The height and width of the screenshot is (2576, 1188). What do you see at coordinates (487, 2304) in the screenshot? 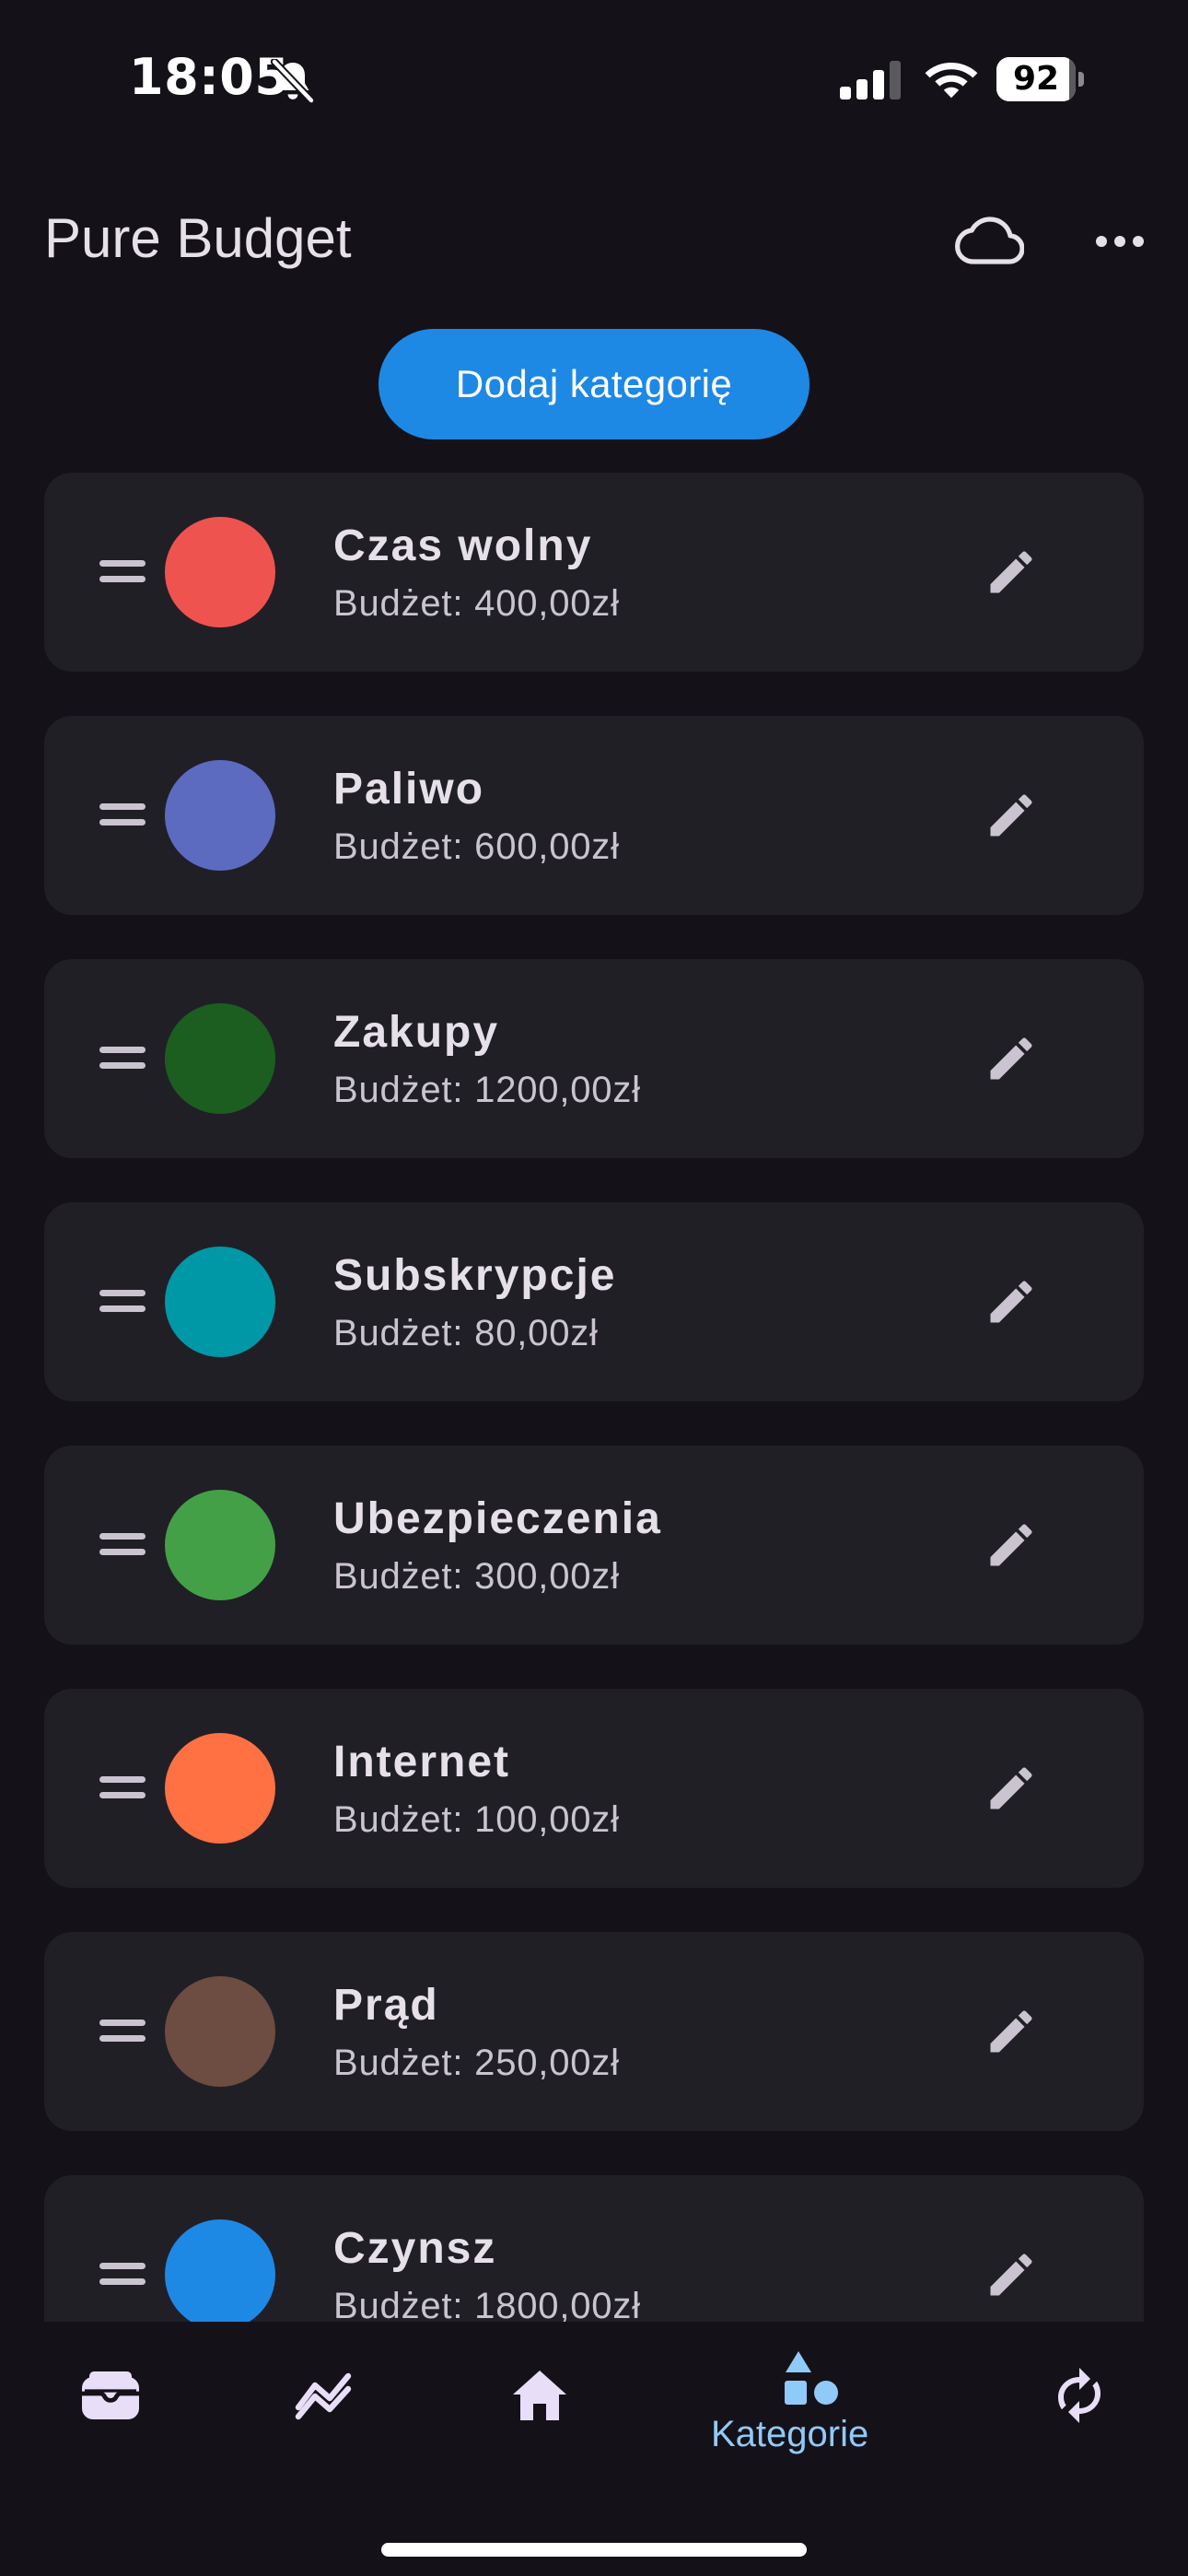
I see `category-budget: Budżet: 1800,00zł` at bounding box center [487, 2304].